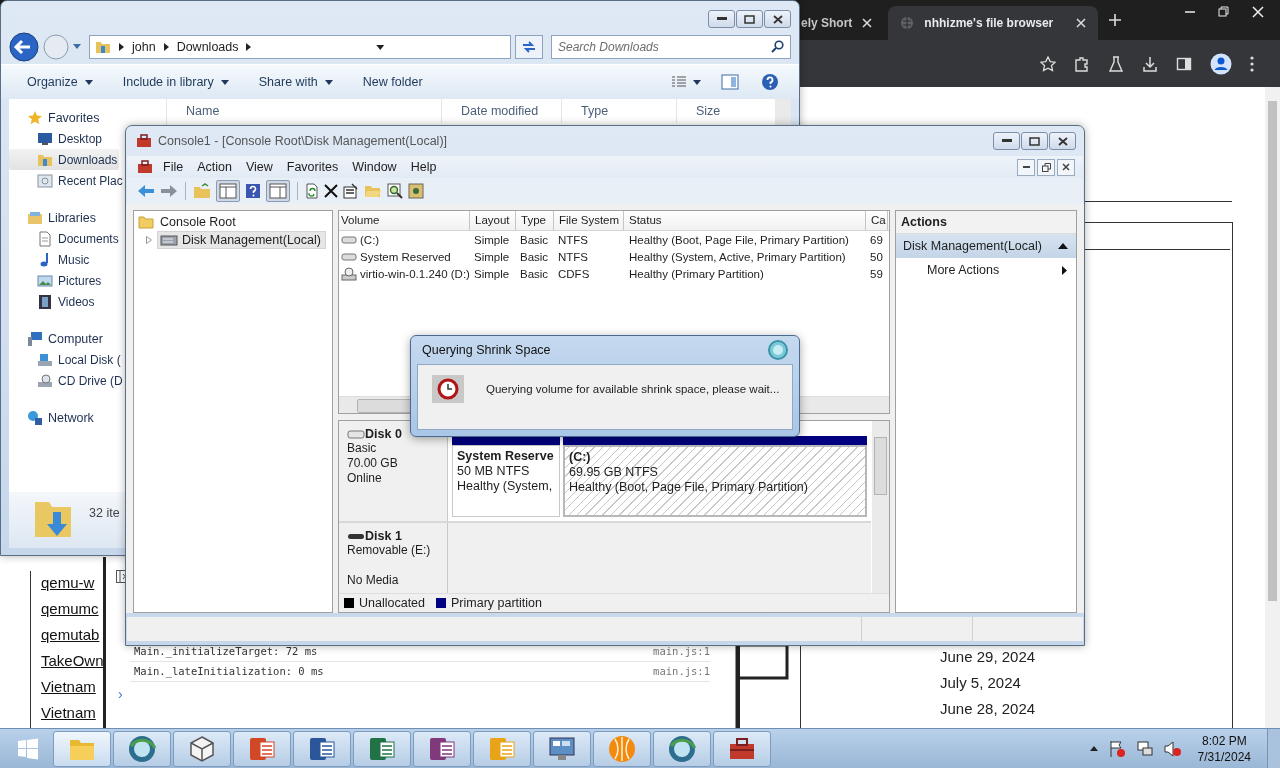  What do you see at coordinates (198, 222) in the screenshot?
I see `tree-item: Console Root` at bounding box center [198, 222].